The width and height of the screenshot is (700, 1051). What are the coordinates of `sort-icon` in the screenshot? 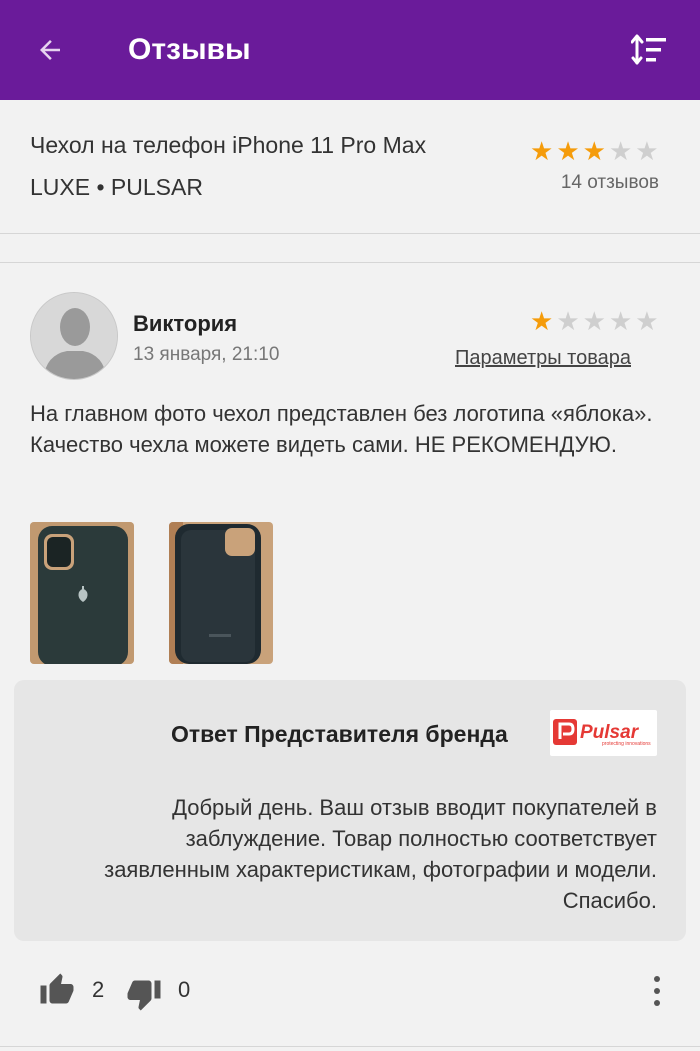 It's located at (648, 49).